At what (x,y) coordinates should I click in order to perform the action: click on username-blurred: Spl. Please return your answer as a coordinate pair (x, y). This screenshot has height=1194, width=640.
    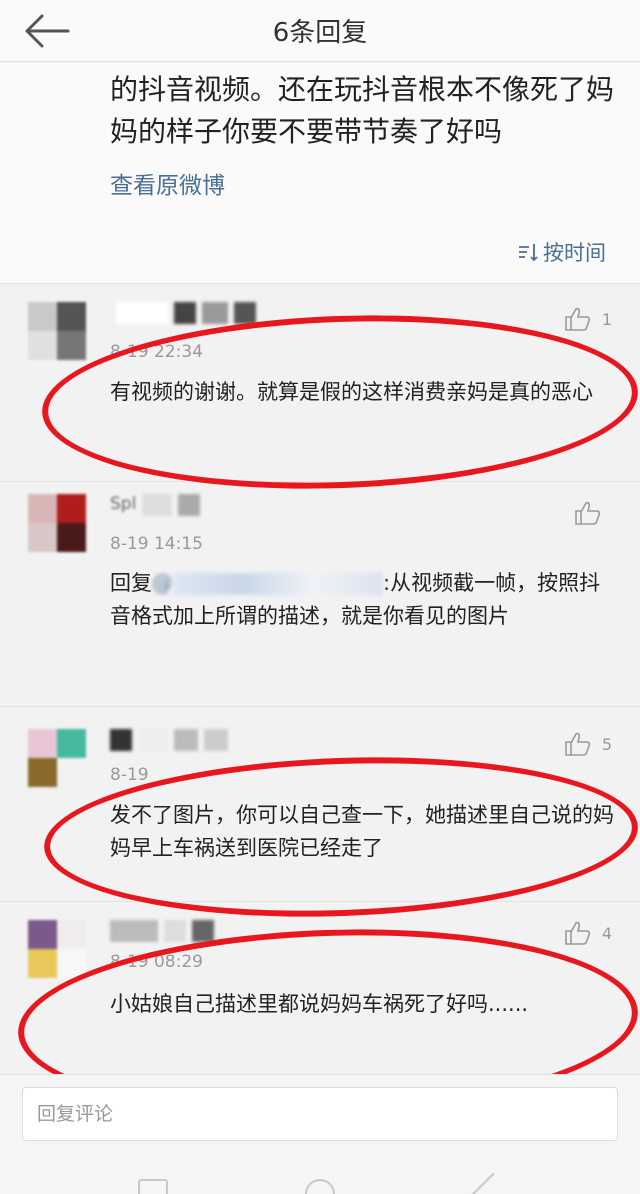
    Looking at the image, I should click on (155, 505).